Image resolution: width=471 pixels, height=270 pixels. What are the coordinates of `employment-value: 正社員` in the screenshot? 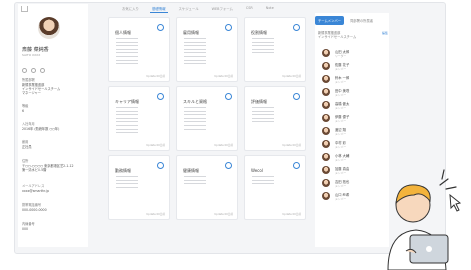 It's located at (27, 147).